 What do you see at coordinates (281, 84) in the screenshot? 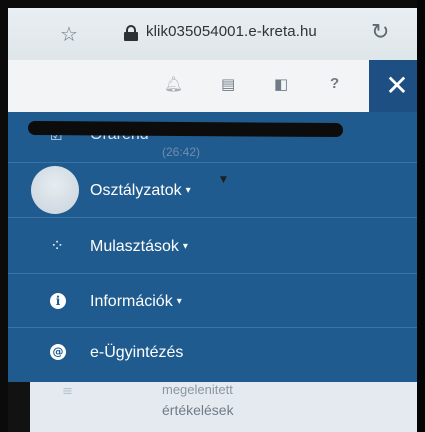
I see `book-icon: ◧` at bounding box center [281, 84].